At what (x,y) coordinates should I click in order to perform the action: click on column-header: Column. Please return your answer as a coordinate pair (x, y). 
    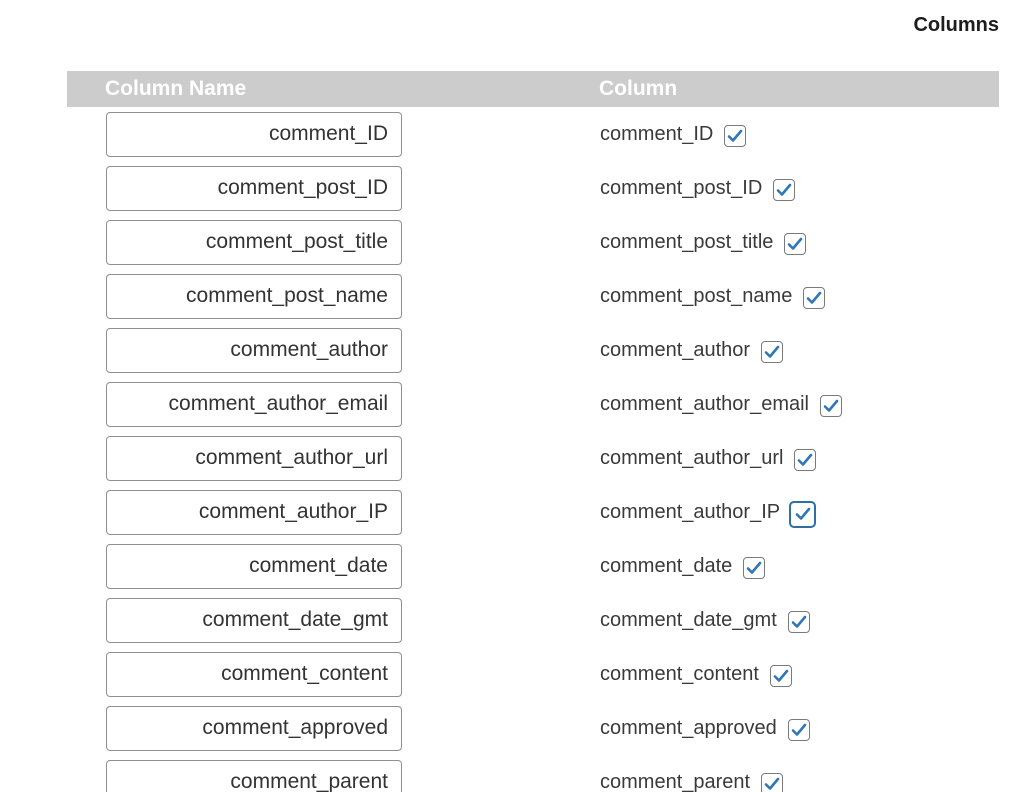
    Looking at the image, I should click on (638, 88).